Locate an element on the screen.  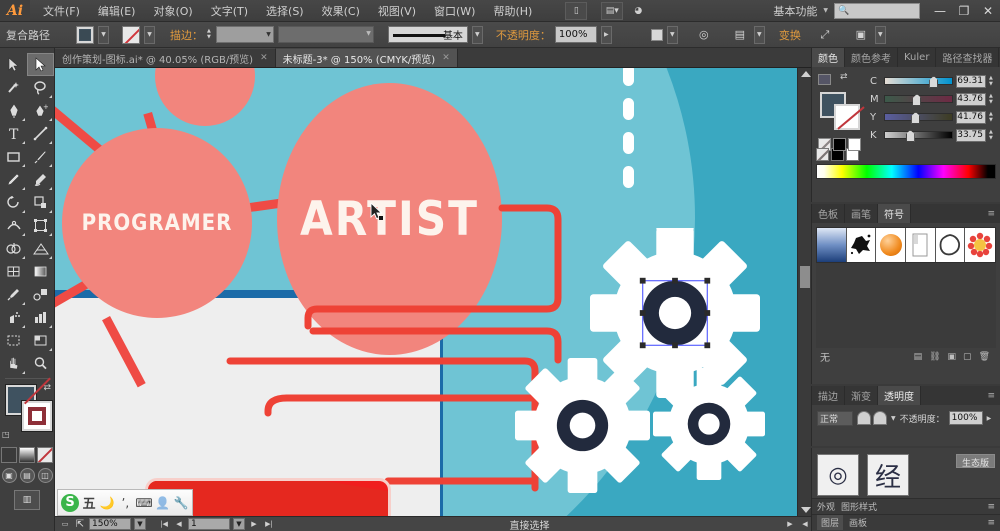
channel-stepper-c: ▲ ▼ is located at coordinates (992, 81).